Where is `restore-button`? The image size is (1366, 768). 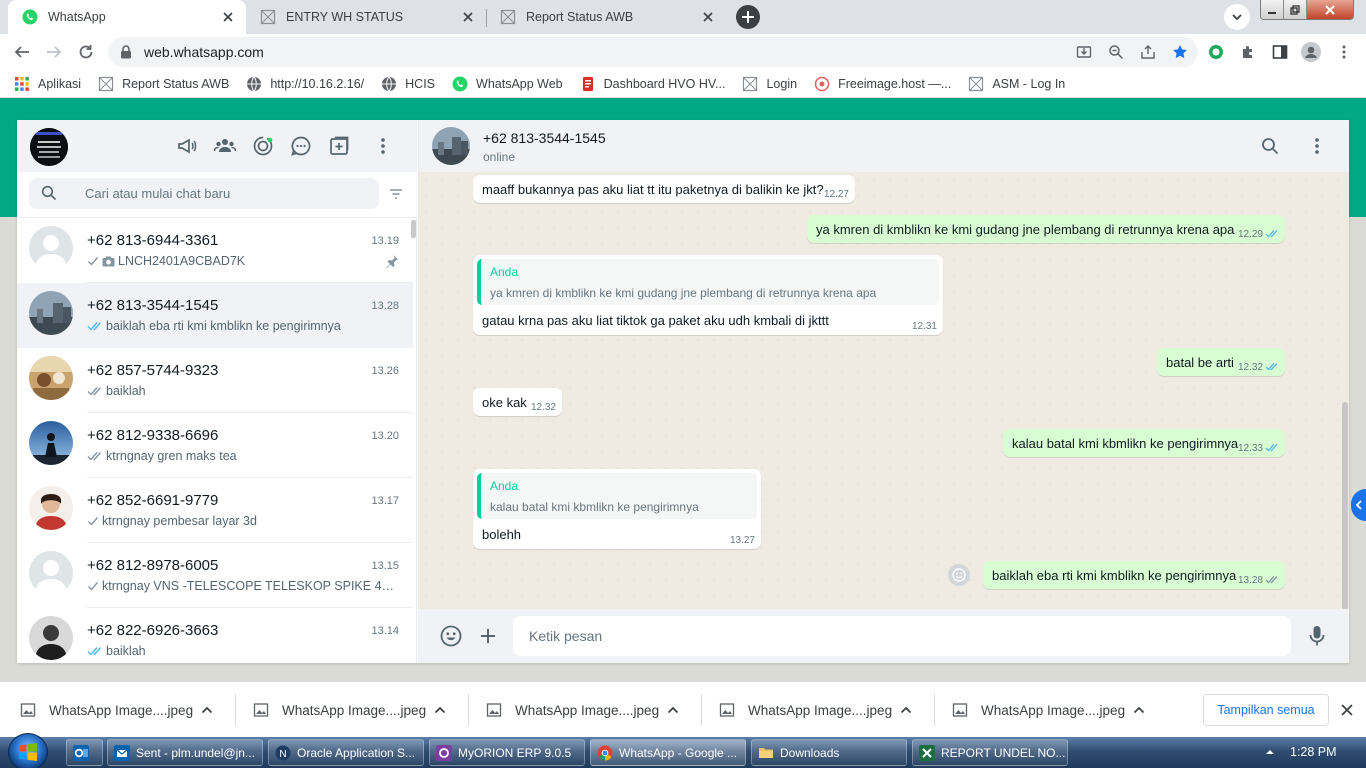 restore-button is located at coordinates (1295, 9).